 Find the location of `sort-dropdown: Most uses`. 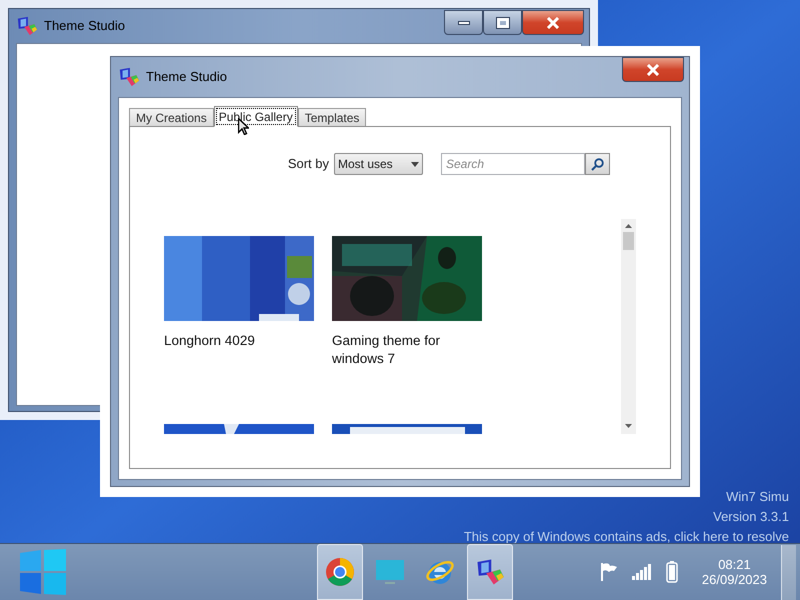

sort-dropdown: Most uses is located at coordinates (378, 164).